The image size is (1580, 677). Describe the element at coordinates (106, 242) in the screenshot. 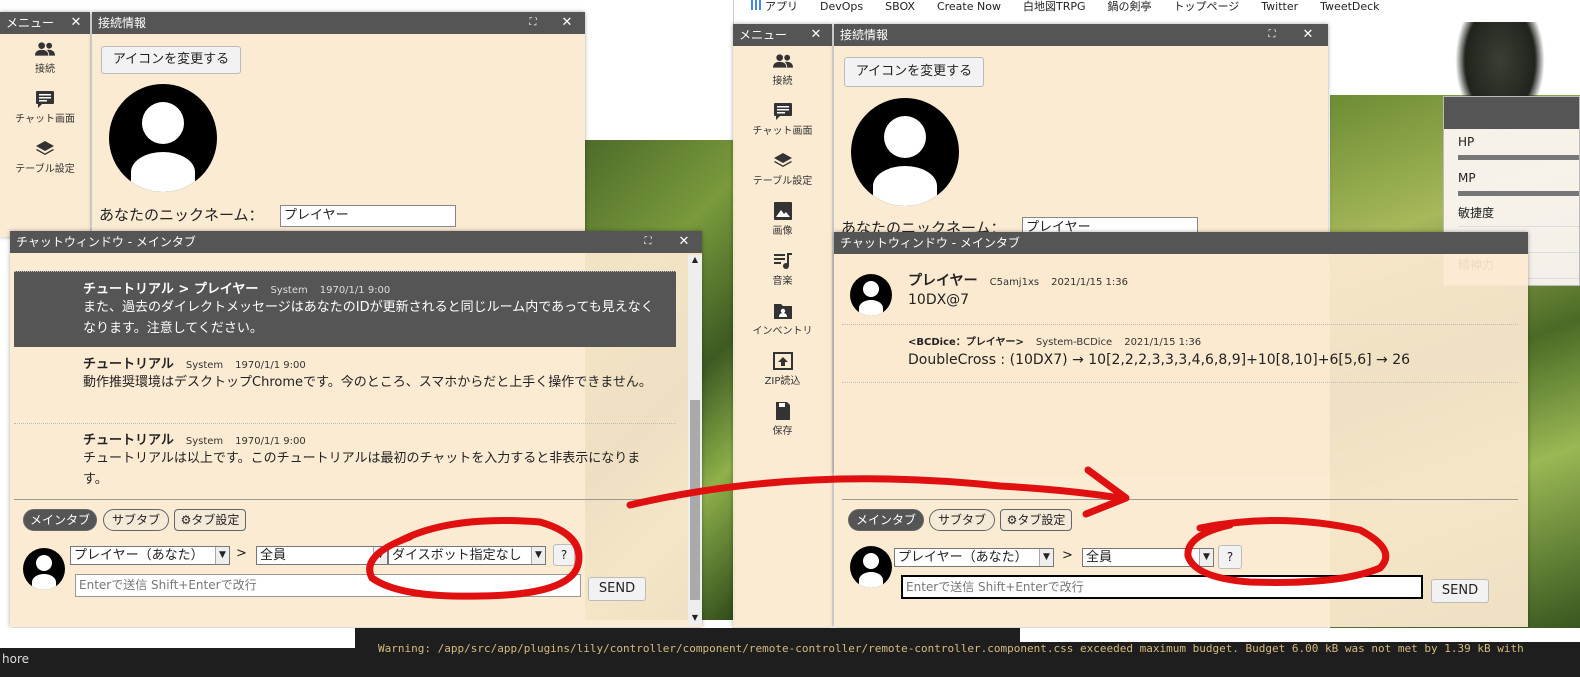

I see `chat-title: チャットウィンドウ - メインタブ` at that location.